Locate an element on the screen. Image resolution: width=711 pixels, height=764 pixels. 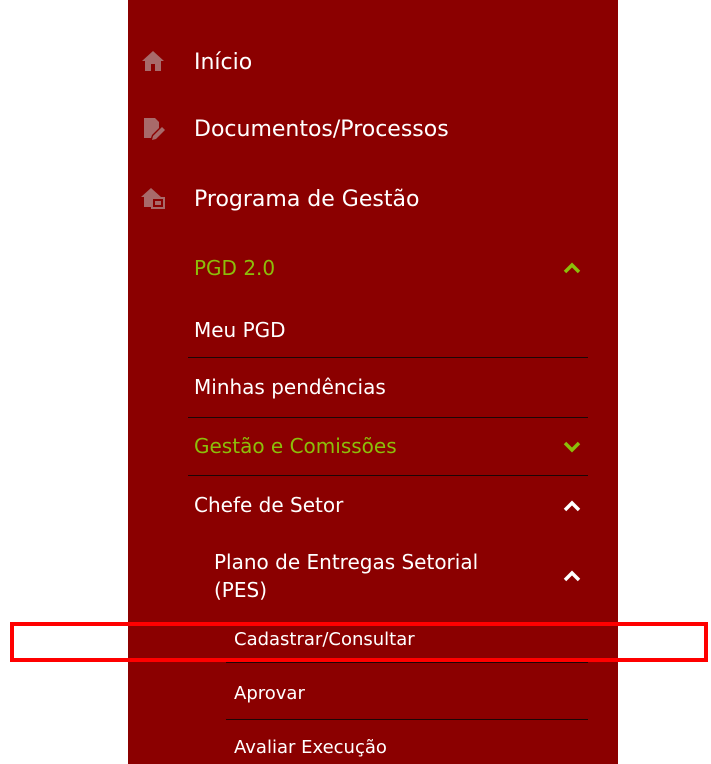
menu-item-label: Minhas pendências is located at coordinates (290, 387).